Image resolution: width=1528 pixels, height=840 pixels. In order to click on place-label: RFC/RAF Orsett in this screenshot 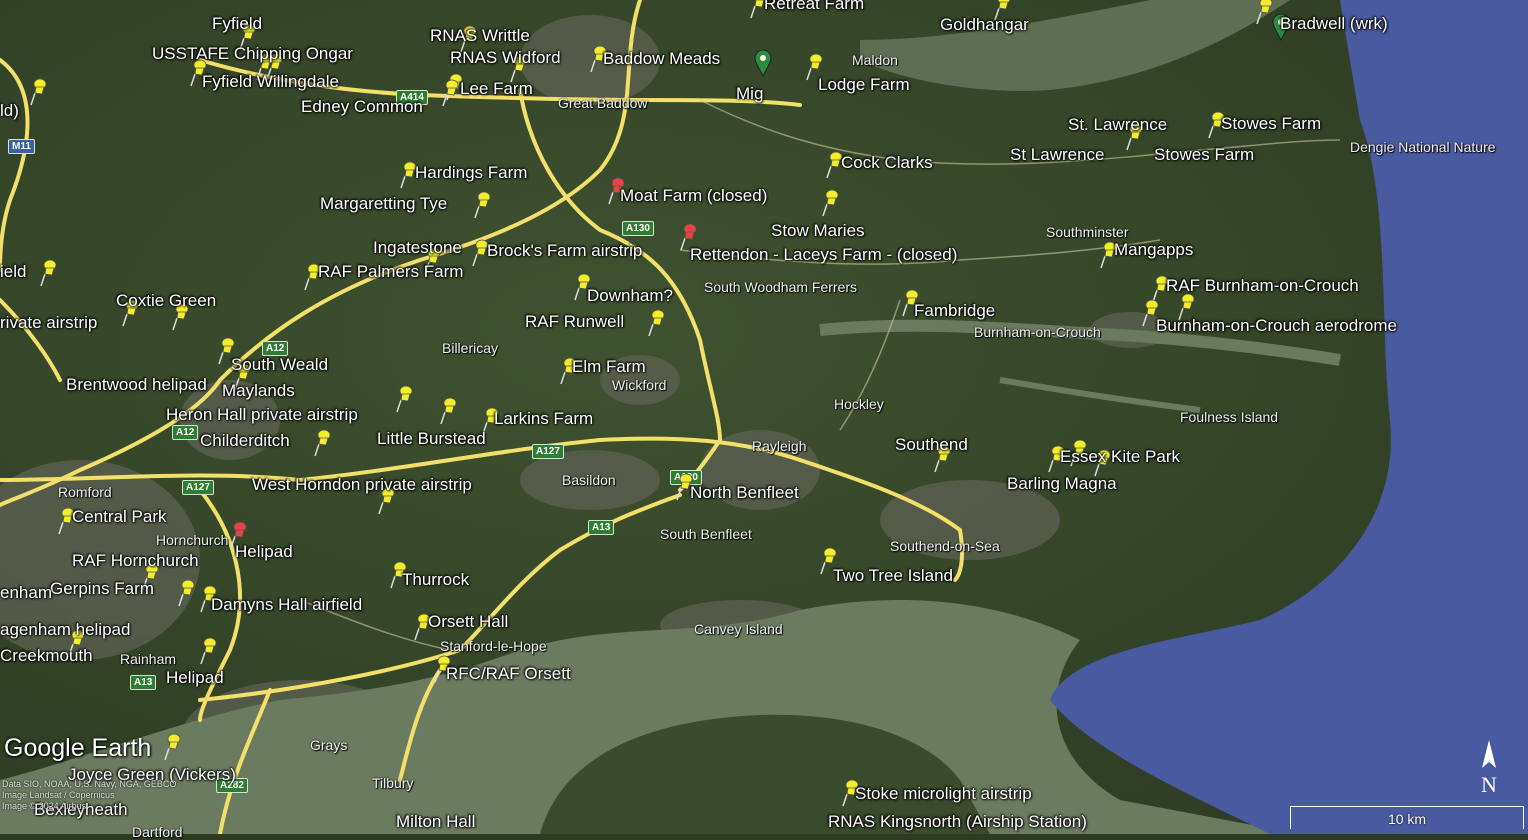, I will do `click(508, 674)`.